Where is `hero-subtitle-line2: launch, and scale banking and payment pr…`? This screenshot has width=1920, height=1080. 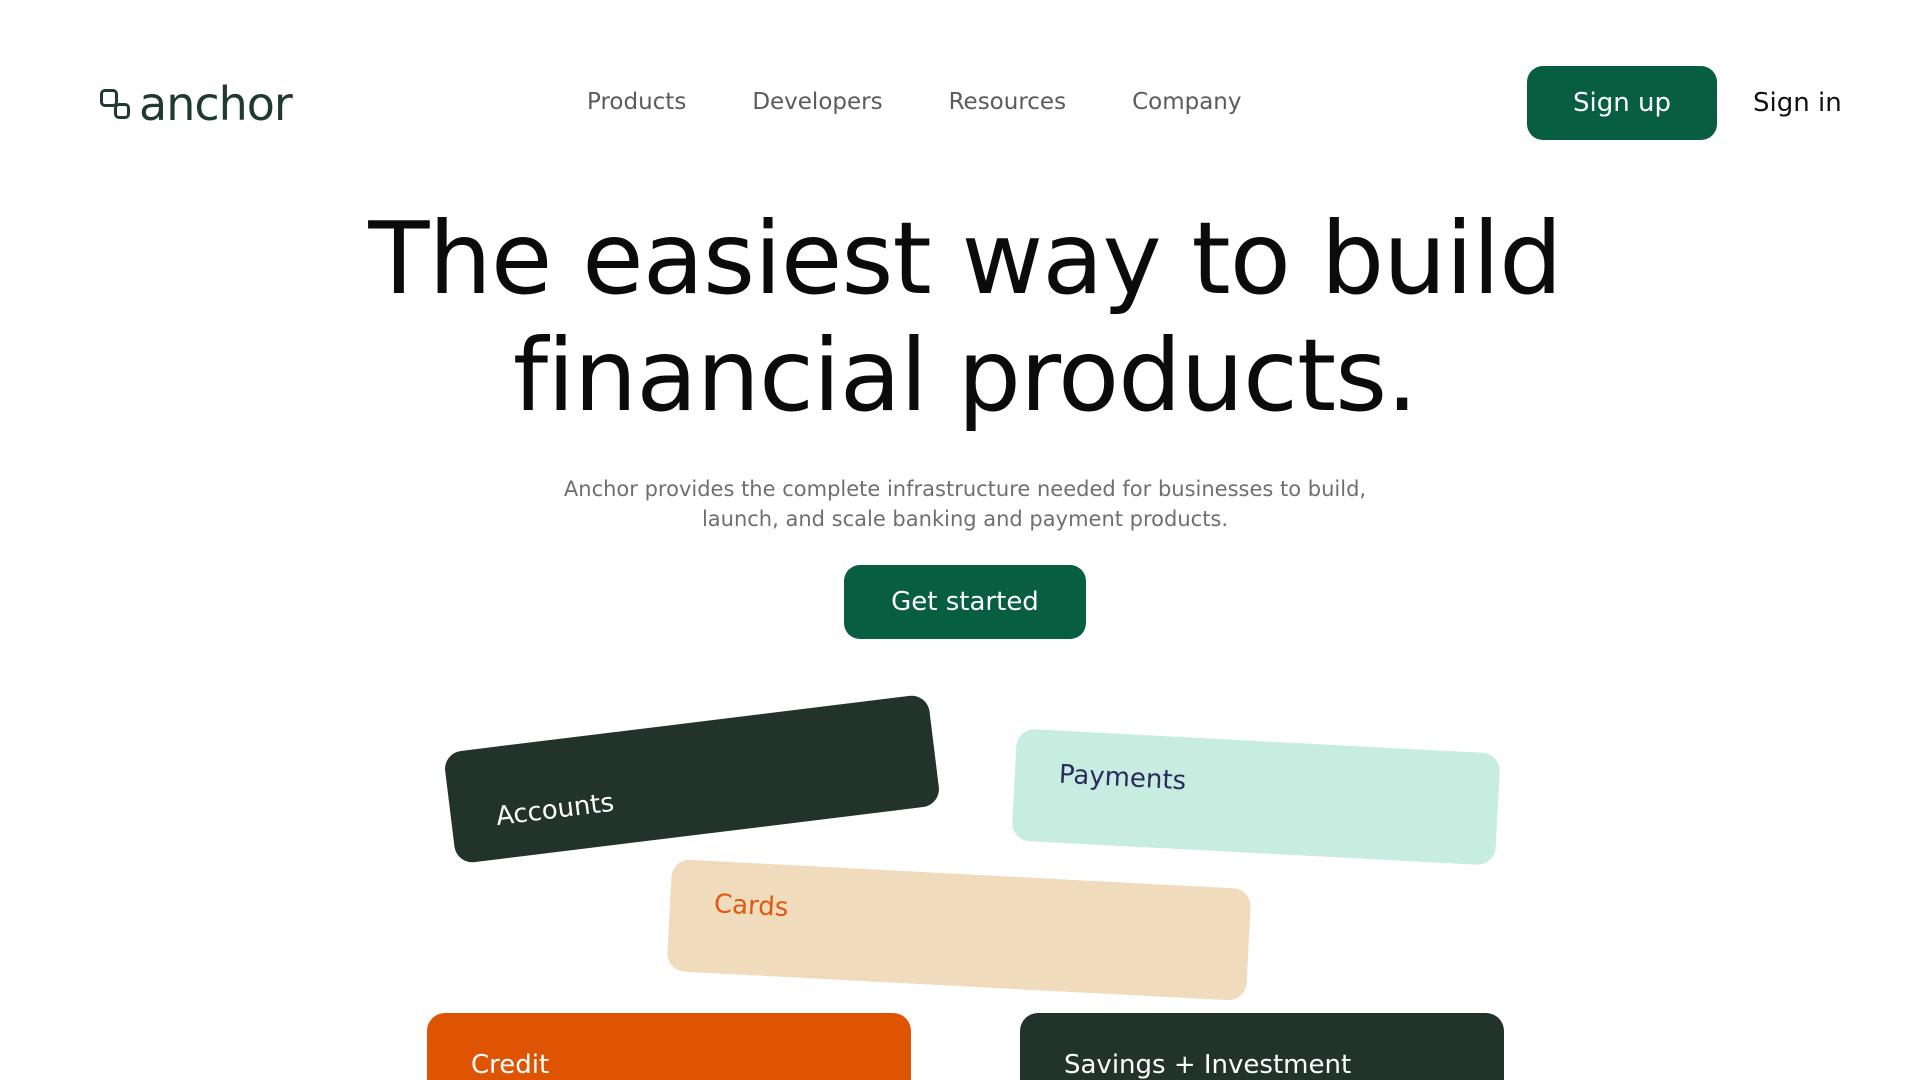
hero-subtitle-line2: launch, and scale banking and payment pr… is located at coordinates (965, 519).